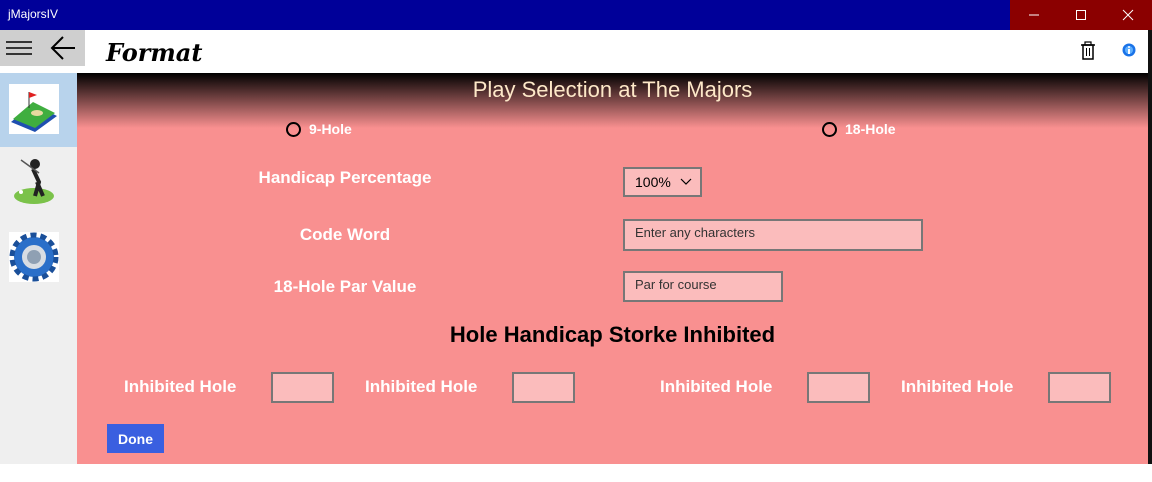 This screenshot has height=482, width=1152. Describe the element at coordinates (19, 48) in the screenshot. I see `hamburger-menu-icon` at that location.